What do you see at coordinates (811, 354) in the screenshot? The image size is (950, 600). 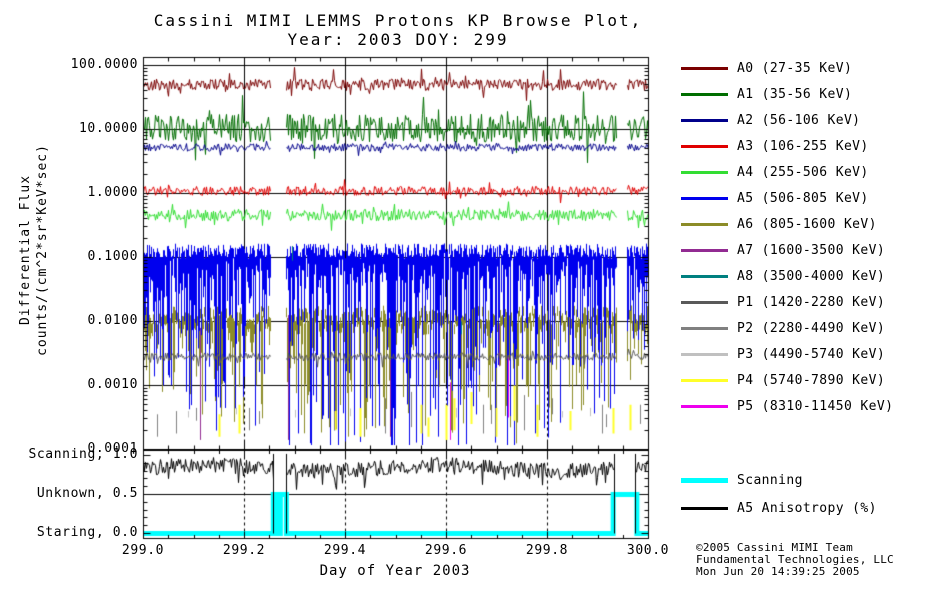 I see `legend-item-label: P3 (4490-5740 KeV)` at bounding box center [811, 354].